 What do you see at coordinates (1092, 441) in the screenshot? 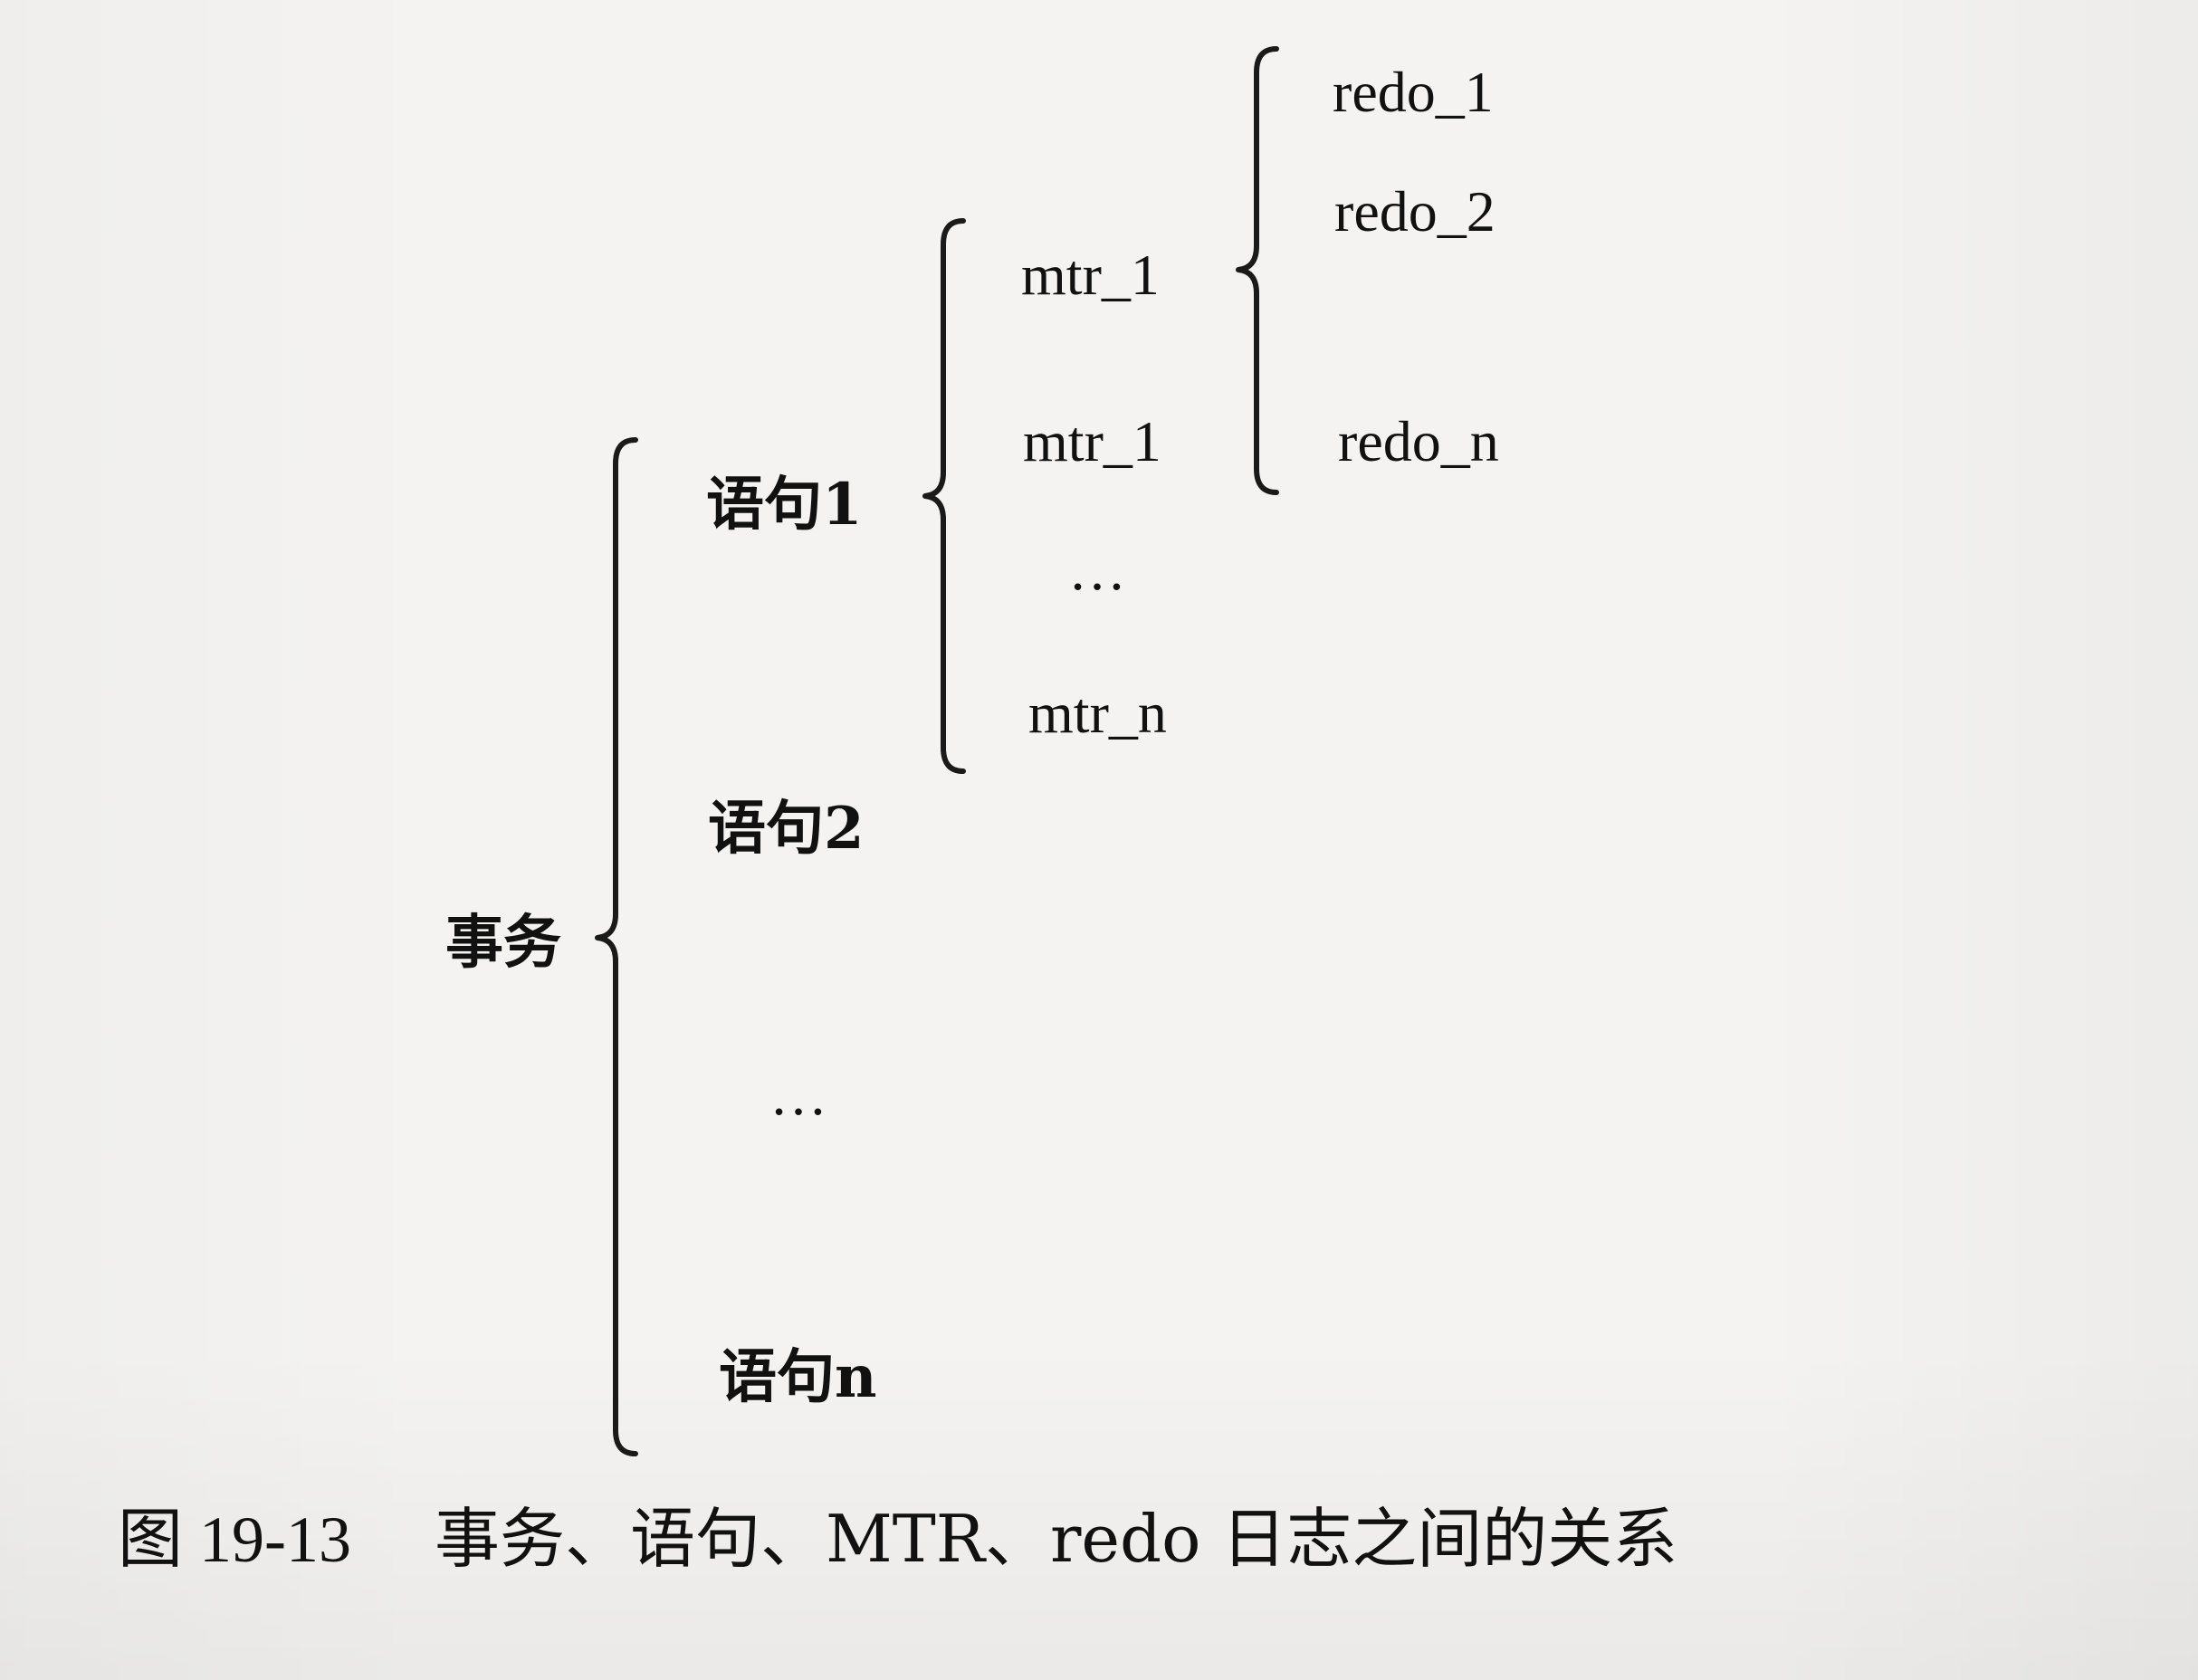
I see `mtr-1b-label: mtr_1` at bounding box center [1092, 441].